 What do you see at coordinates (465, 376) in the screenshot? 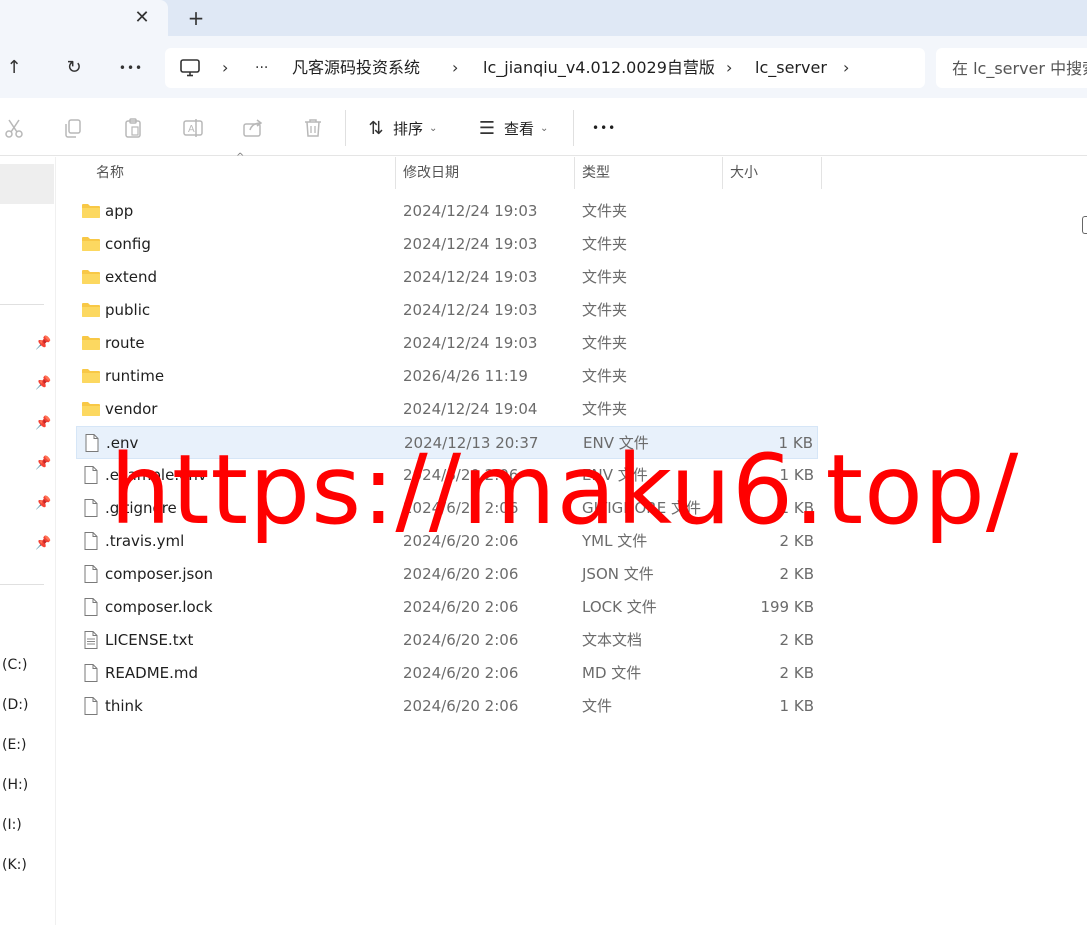
I see `file-modified-date: 2026/4/26 11:19` at bounding box center [465, 376].